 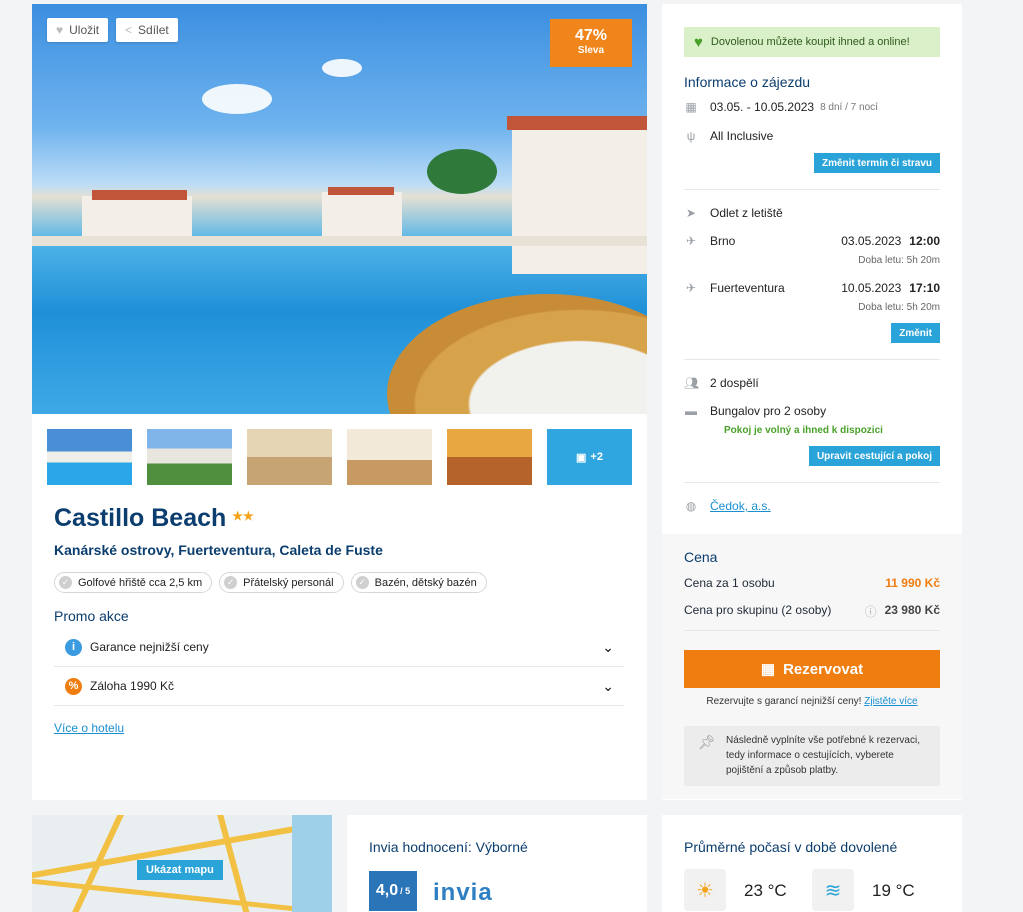 What do you see at coordinates (768, 411) in the screenshot?
I see `room-type: Bungalov pro 2 osoby` at bounding box center [768, 411].